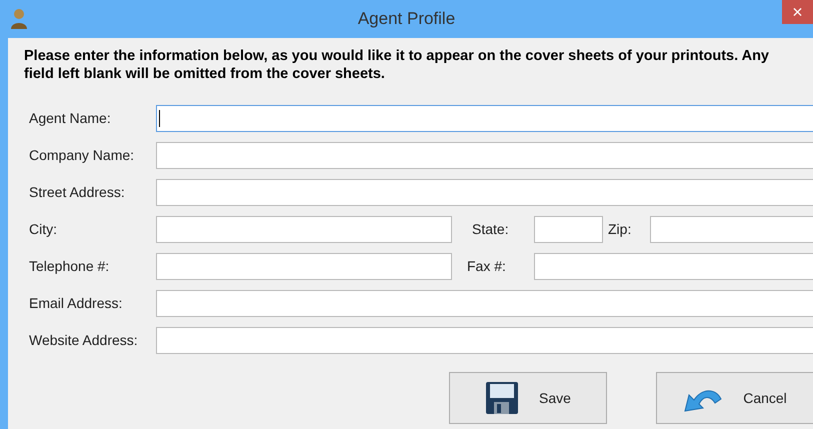  Describe the element at coordinates (76, 303) in the screenshot. I see `field-label: Email Address:` at that location.